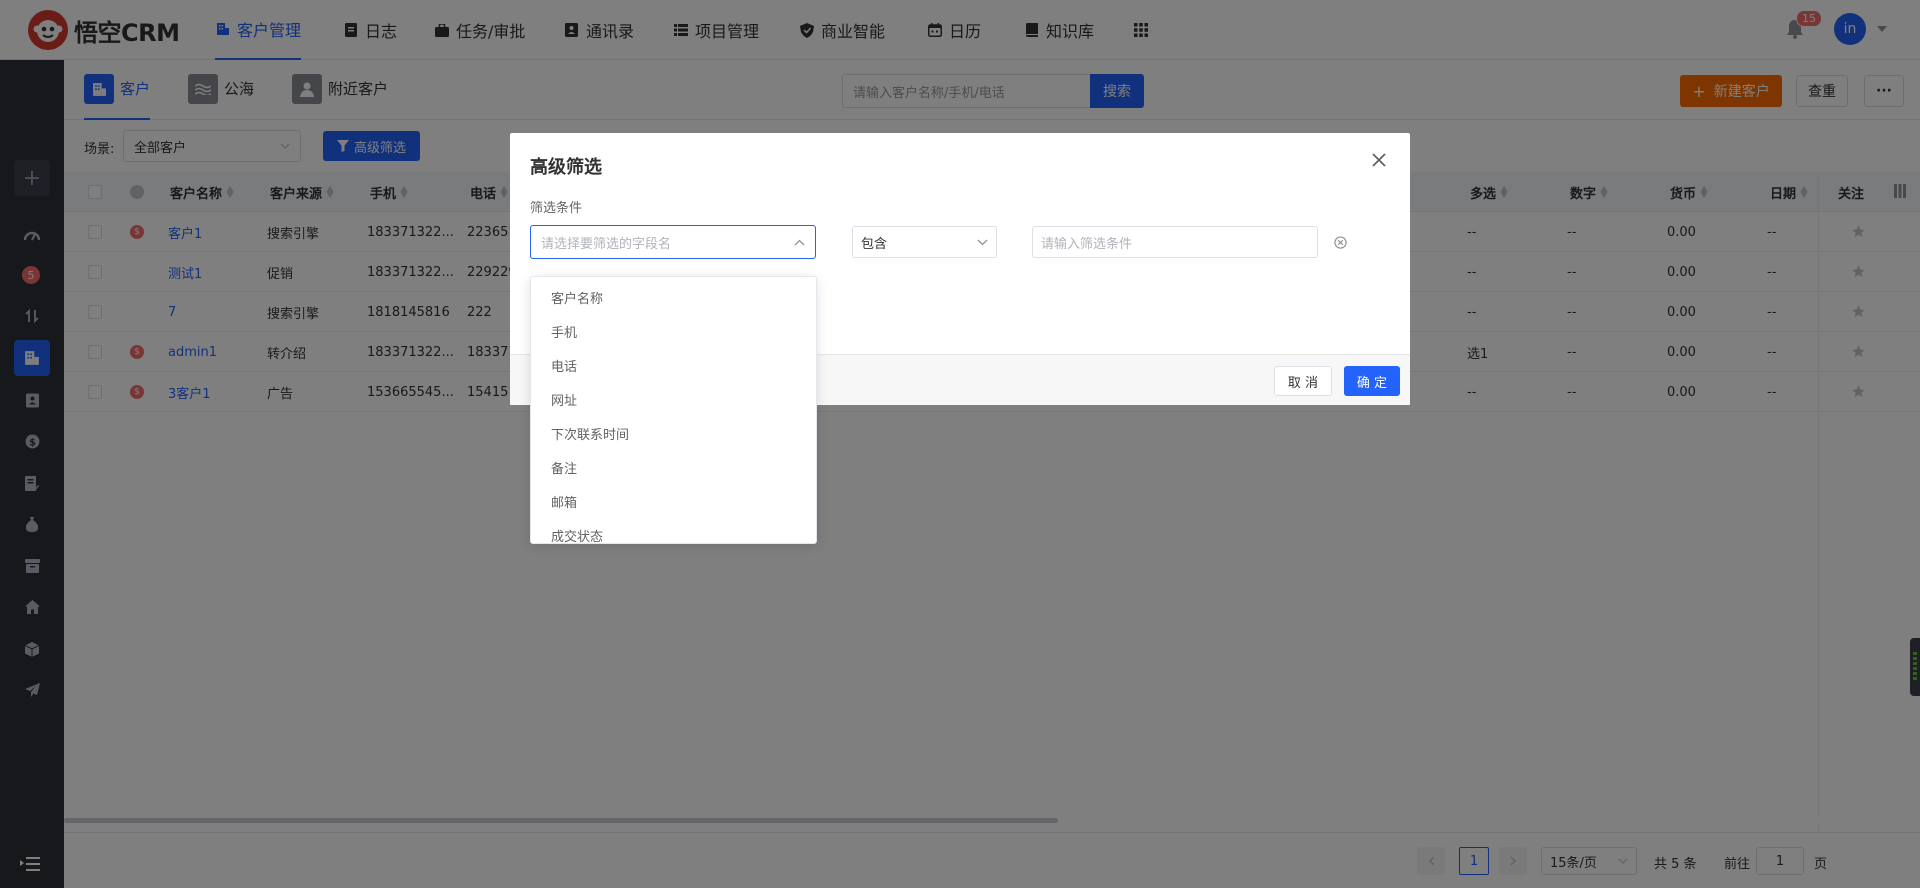 The width and height of the screenshot is (1920, 888). What do you see at coordinates (673, 368) in the screenshot?
I see `dropdown-option: 电话` at bounding box center [673, 368].